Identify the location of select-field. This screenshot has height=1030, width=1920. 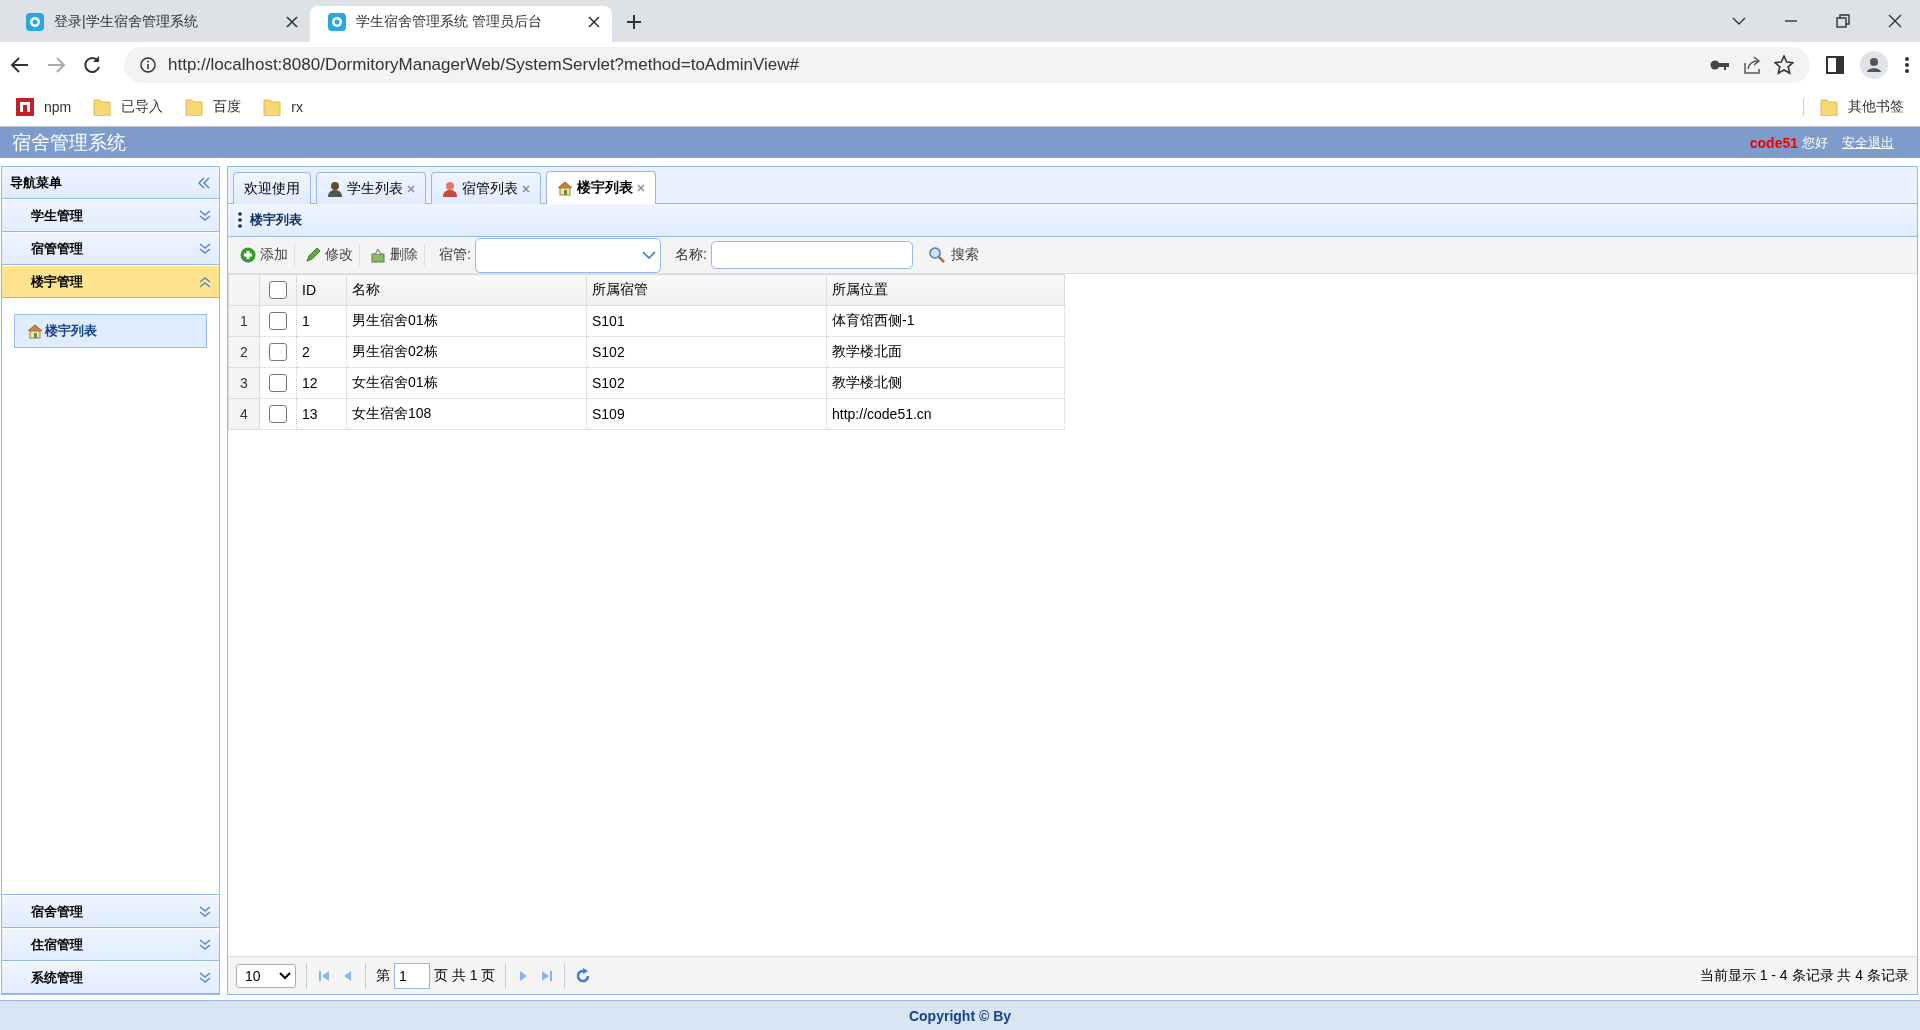
(567, 255).